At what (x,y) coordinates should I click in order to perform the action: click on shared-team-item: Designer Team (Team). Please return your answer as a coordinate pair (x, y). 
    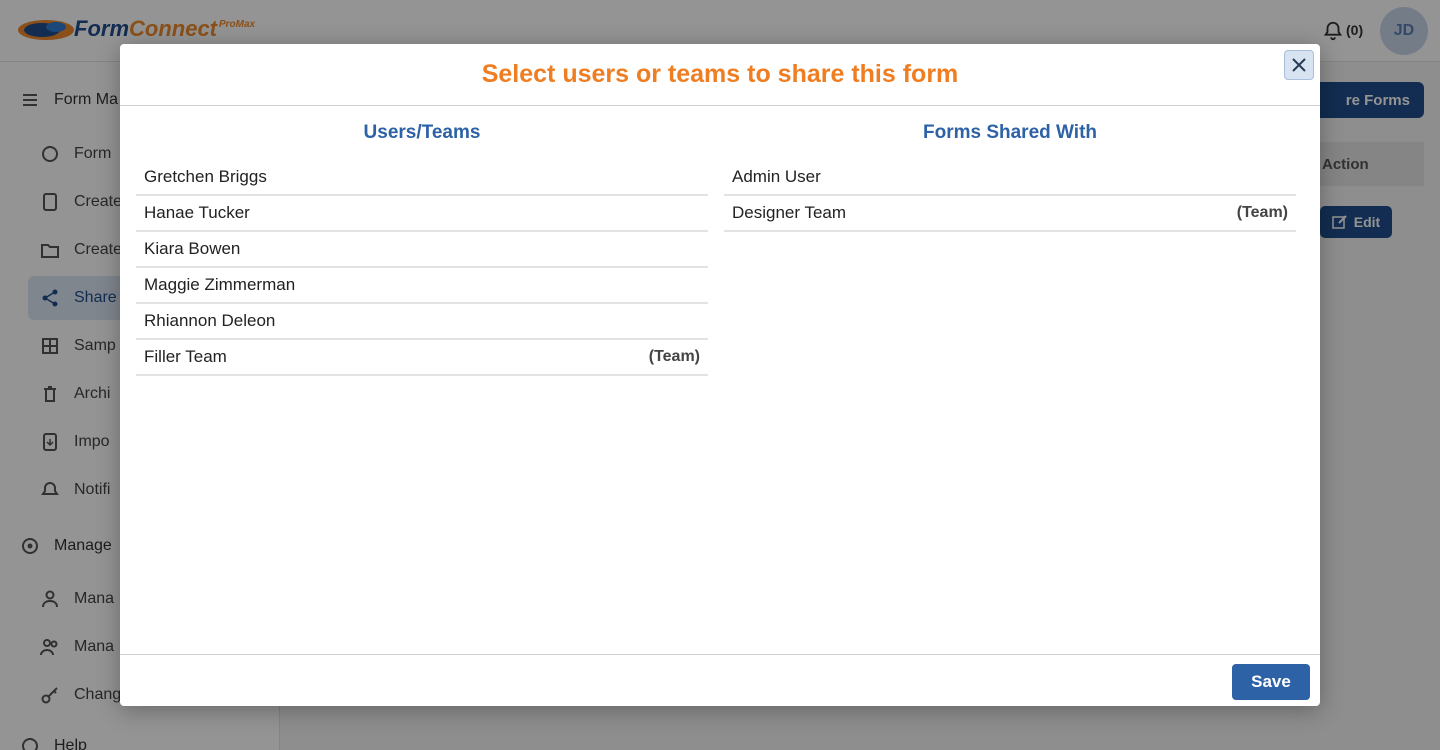
    Looking at the image, I should click on (1010, 214).